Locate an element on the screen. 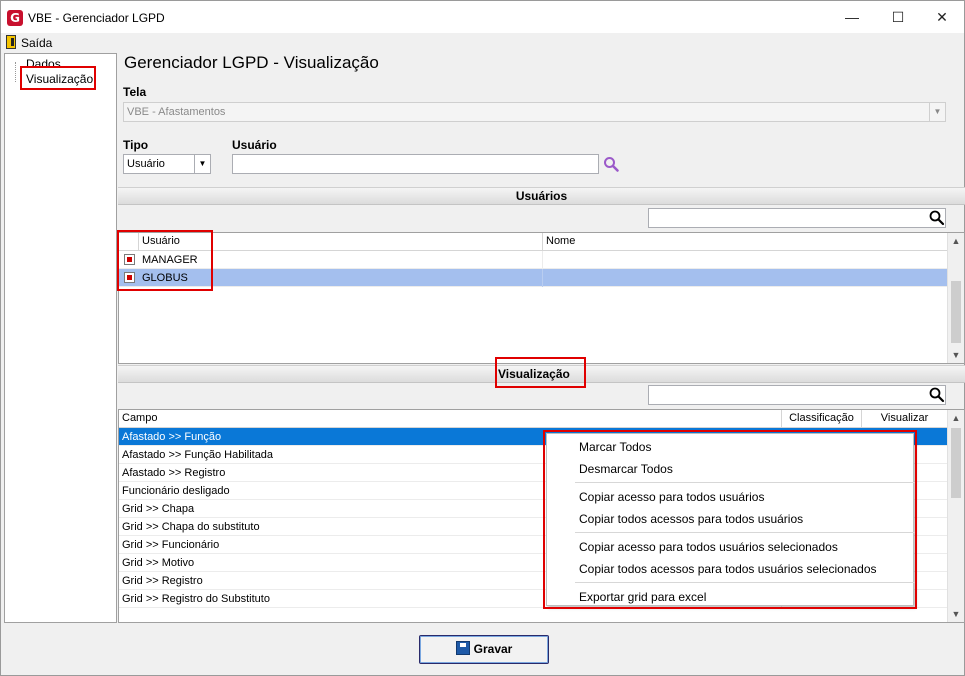  menu-bar is located at coordinates (482, 42).